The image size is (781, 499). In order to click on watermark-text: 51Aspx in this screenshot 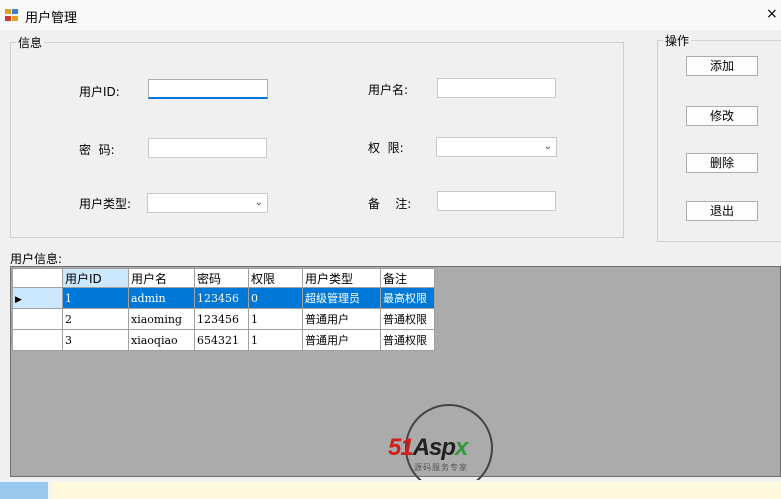, I will do `click(428, 447)`.